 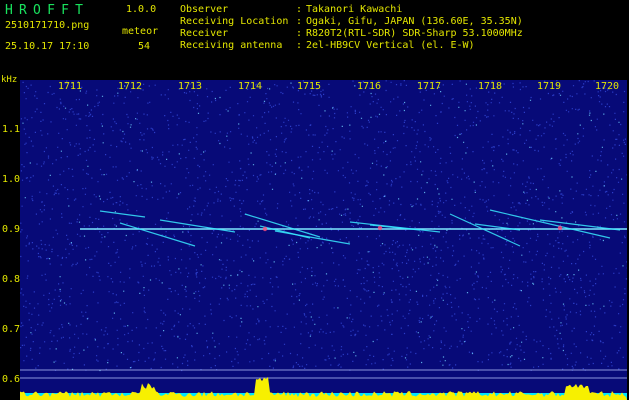 What do you see at coordinates (414, 33) in the screenshot?
I see `receiver-value: R820T2(RTL-SDR) SDR-Sharp 53.1000MHz` at bounding box center [414, 33].